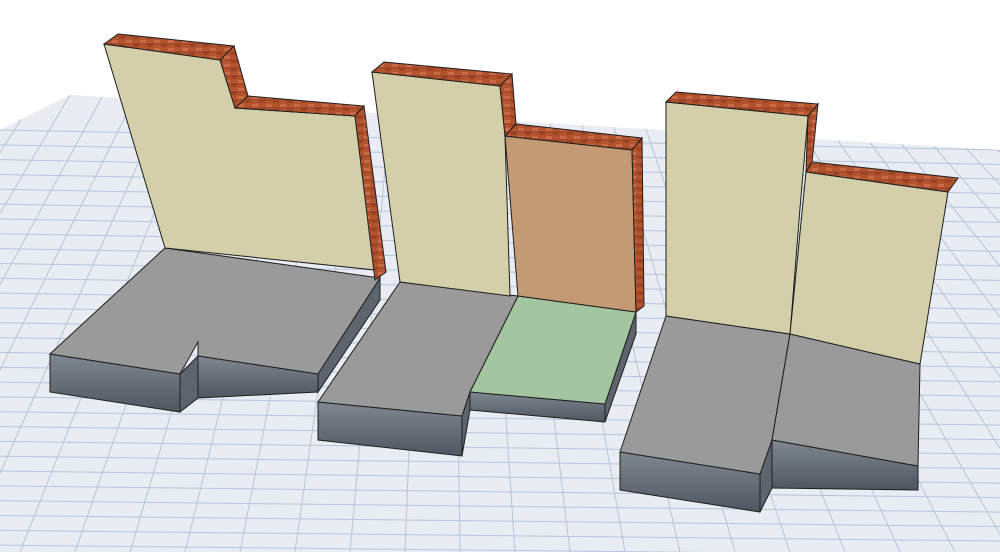 This screenshot has height=552, width=1000. What do you see at coordinates (570, 224) in the screenshot?
I see `model-b-wall-face-accent` at bounding box center [570, 224].